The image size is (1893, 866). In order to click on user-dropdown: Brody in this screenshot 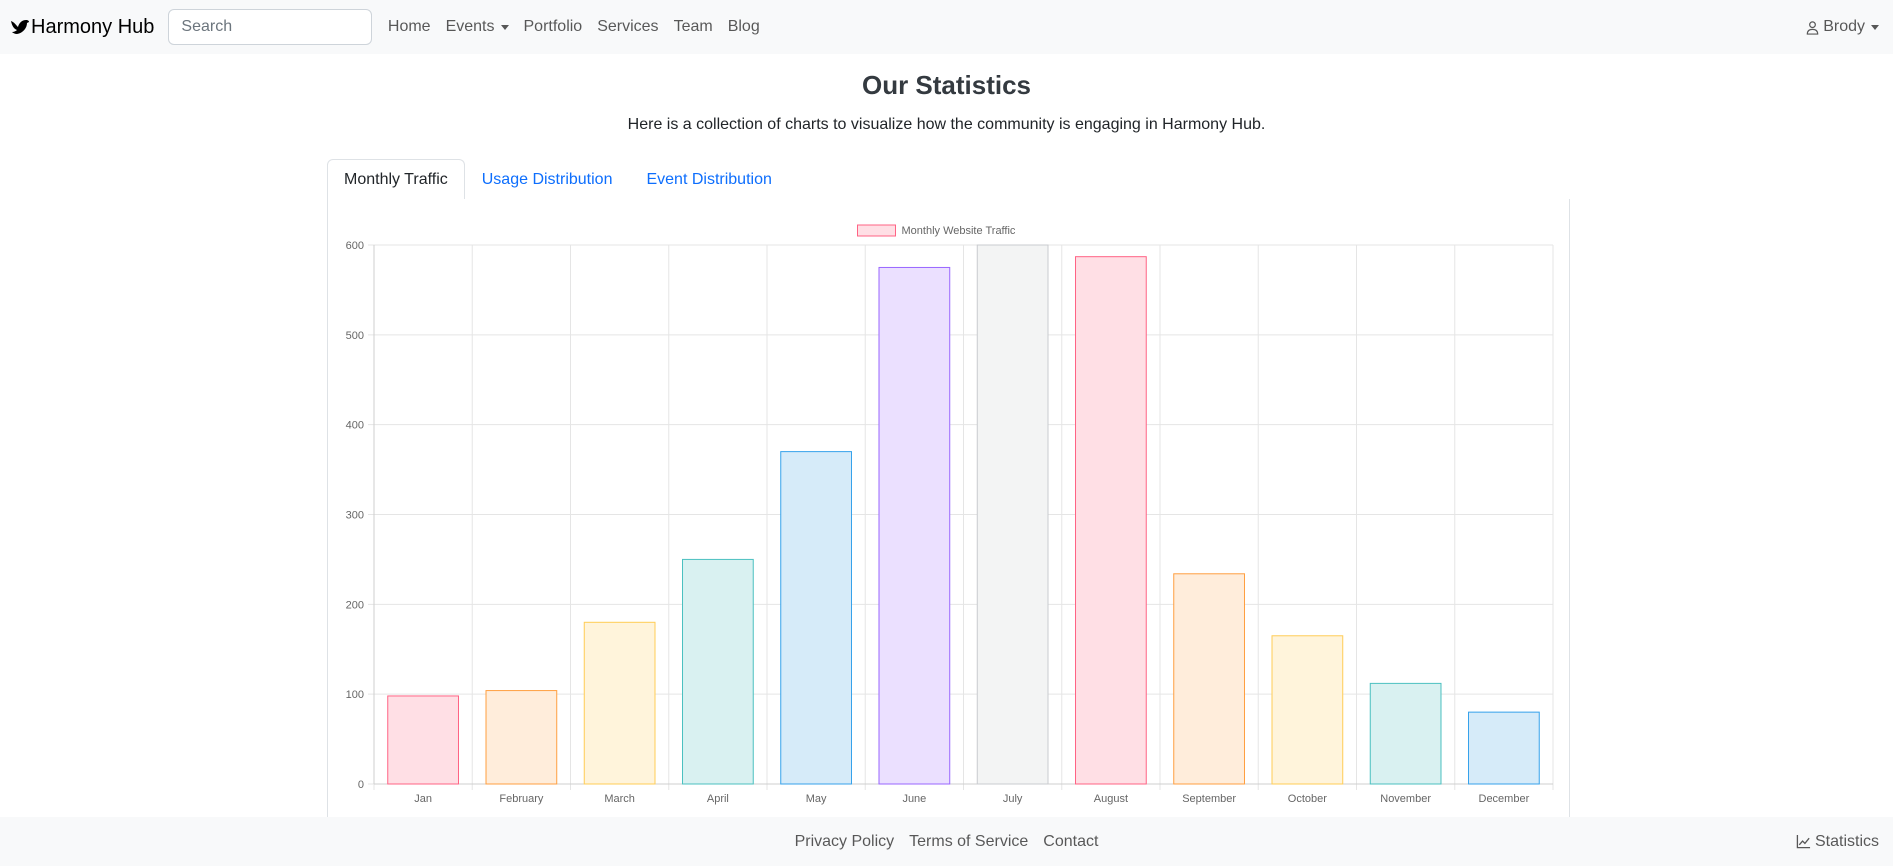, I will do `click(1842, 27)`.